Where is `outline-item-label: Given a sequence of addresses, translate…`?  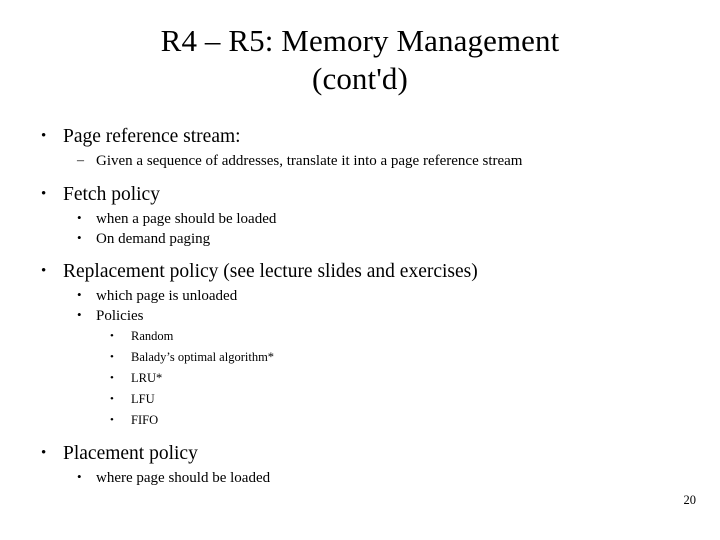 outline-item-label: Given a sequence of addresses, translate… is located at coordinates (309, 161).